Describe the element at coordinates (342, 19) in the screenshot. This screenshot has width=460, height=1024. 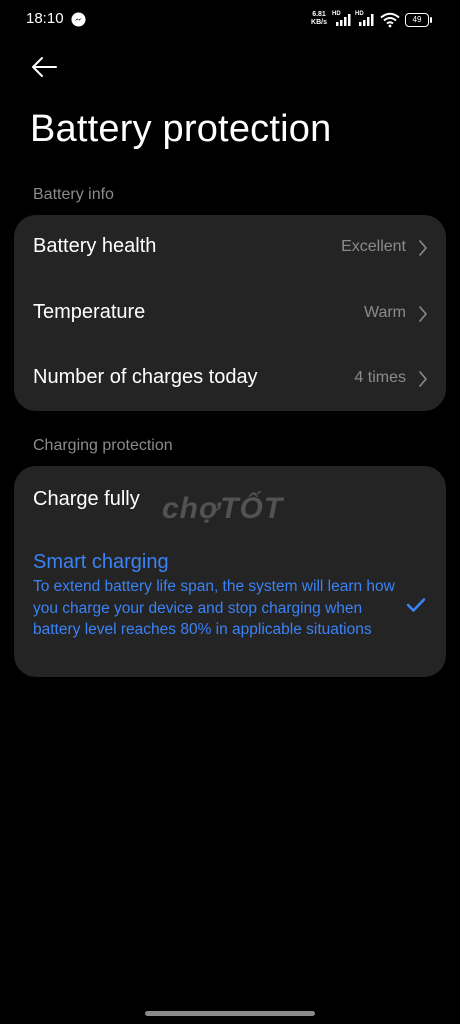
I see `signal-icon-1: HD` at that location.